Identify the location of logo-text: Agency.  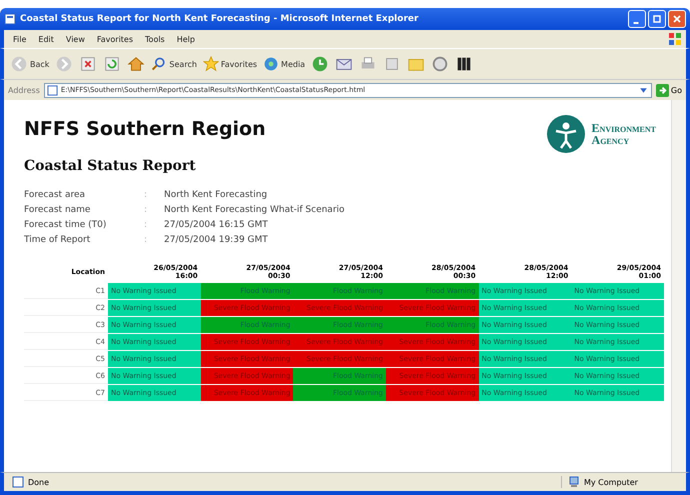
(611, 140).